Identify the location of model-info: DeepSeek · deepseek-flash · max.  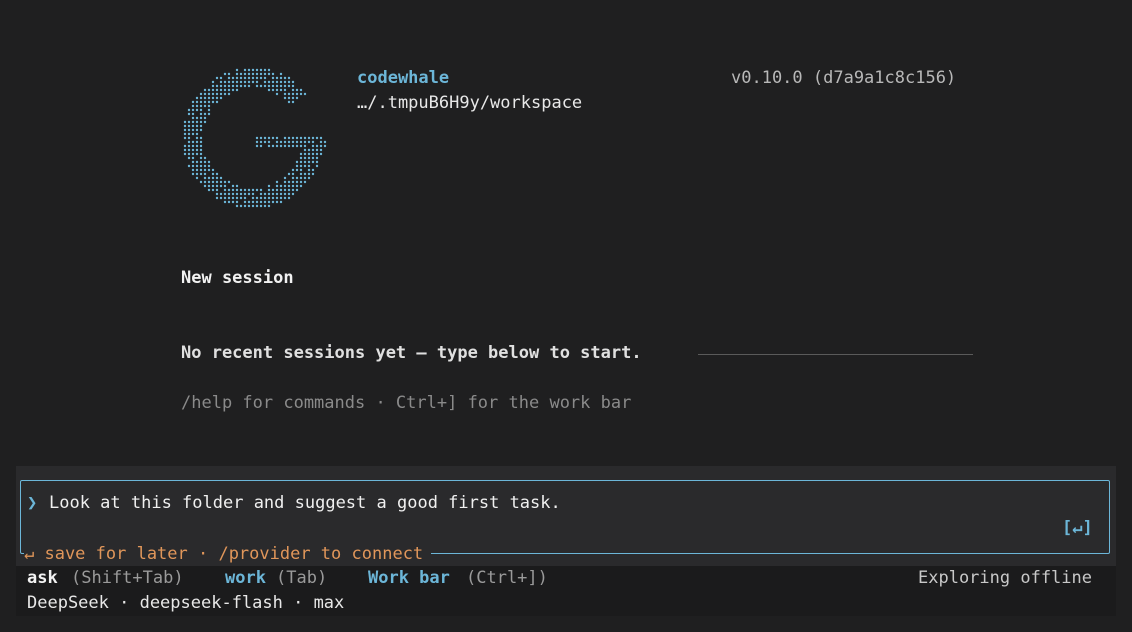
(186, 603).